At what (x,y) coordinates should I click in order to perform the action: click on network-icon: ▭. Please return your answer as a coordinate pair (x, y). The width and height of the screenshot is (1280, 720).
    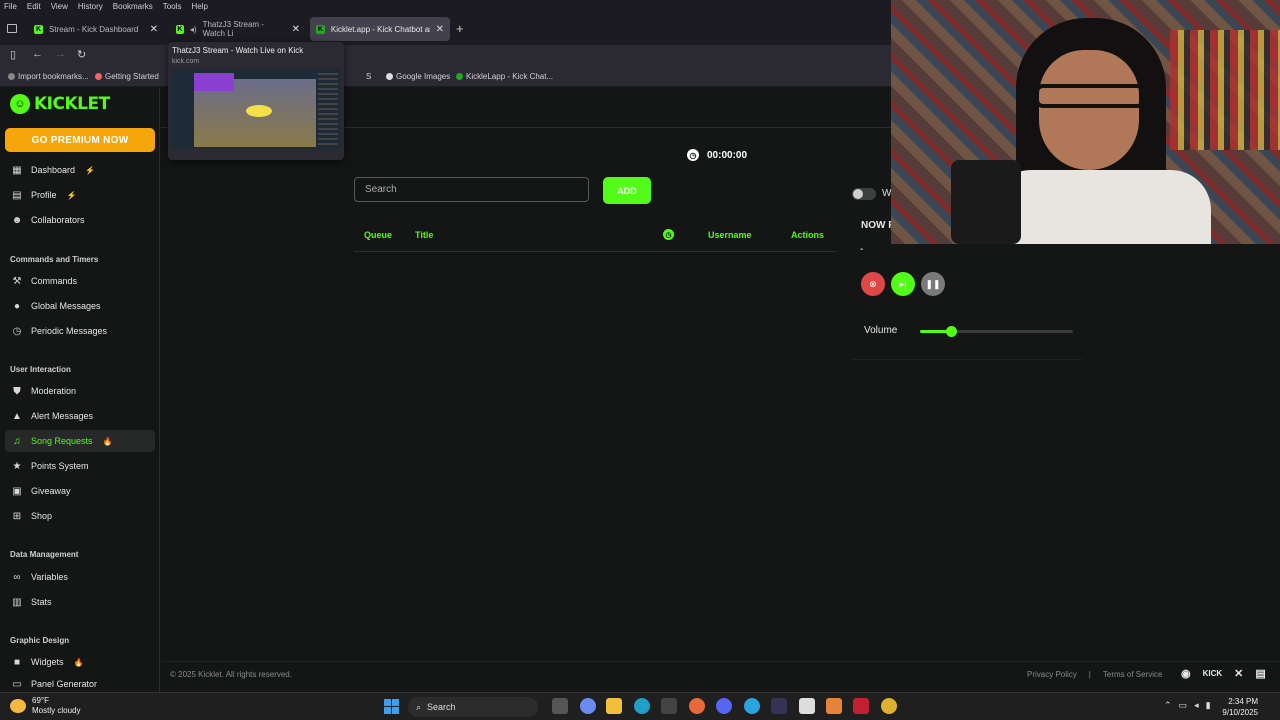
    Looking at the image, I should click on (1183, 705).